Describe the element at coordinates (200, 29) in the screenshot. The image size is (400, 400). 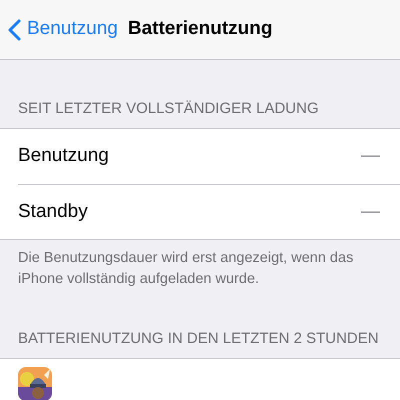
I see `page-title: Batterienutzung` at that location.